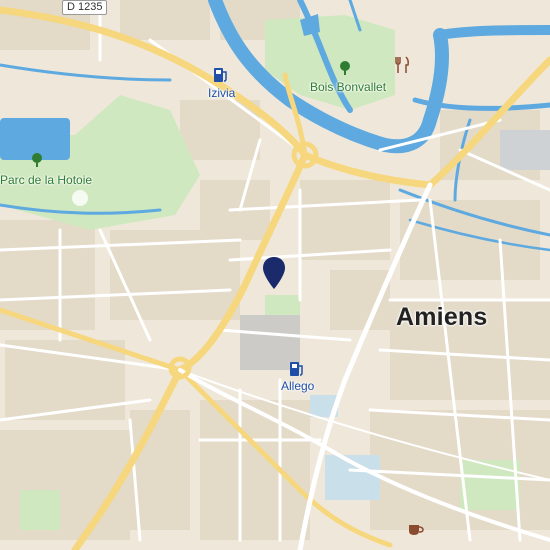 The image size is (550, 550). I want to click on cafe-icon, so click(416, 532).